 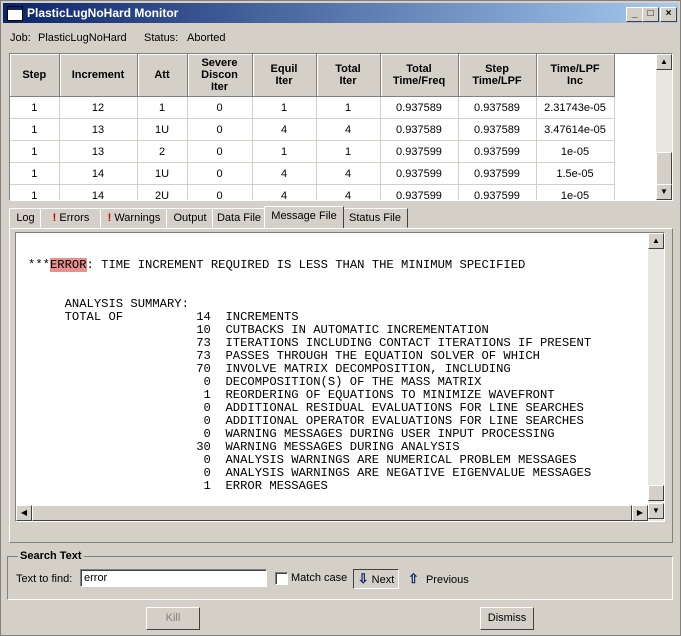 I want to click on text-horizontal-scrollbar: ◀ ▶, so click(x=332, y=513).